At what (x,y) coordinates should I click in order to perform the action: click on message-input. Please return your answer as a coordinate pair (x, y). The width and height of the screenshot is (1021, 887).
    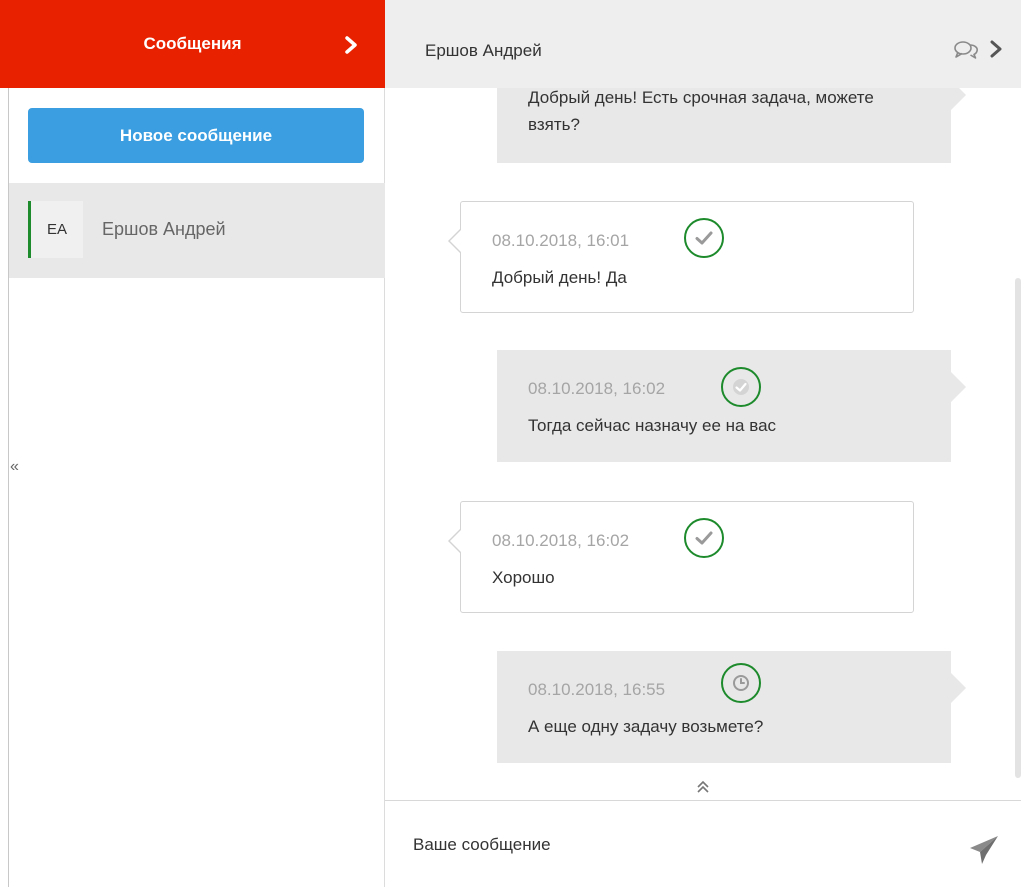
    Looking at the image, I should click on (673, 845).